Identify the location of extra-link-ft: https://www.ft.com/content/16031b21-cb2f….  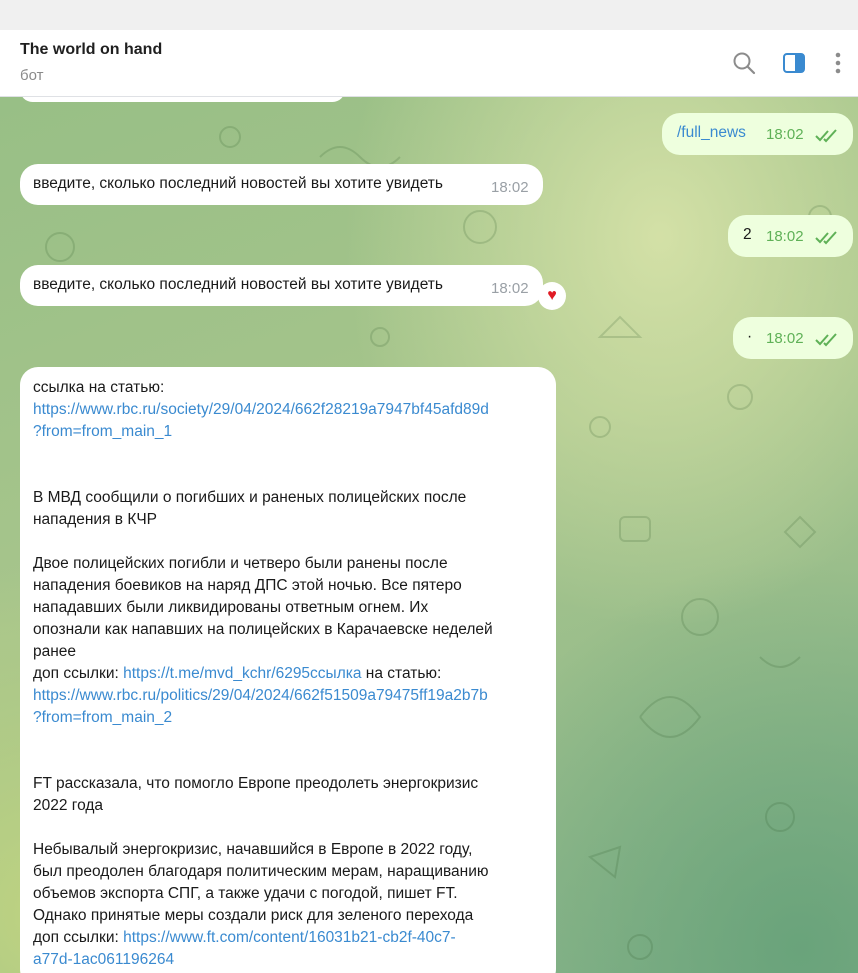
(289, 937).